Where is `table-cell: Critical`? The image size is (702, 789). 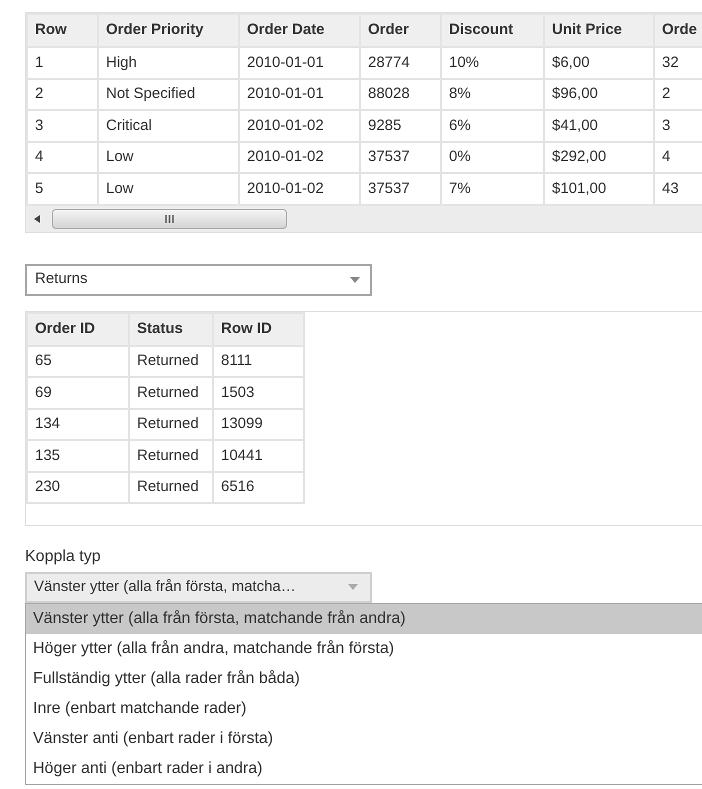 table-cell: Critical is located at coordinates (168, 126).